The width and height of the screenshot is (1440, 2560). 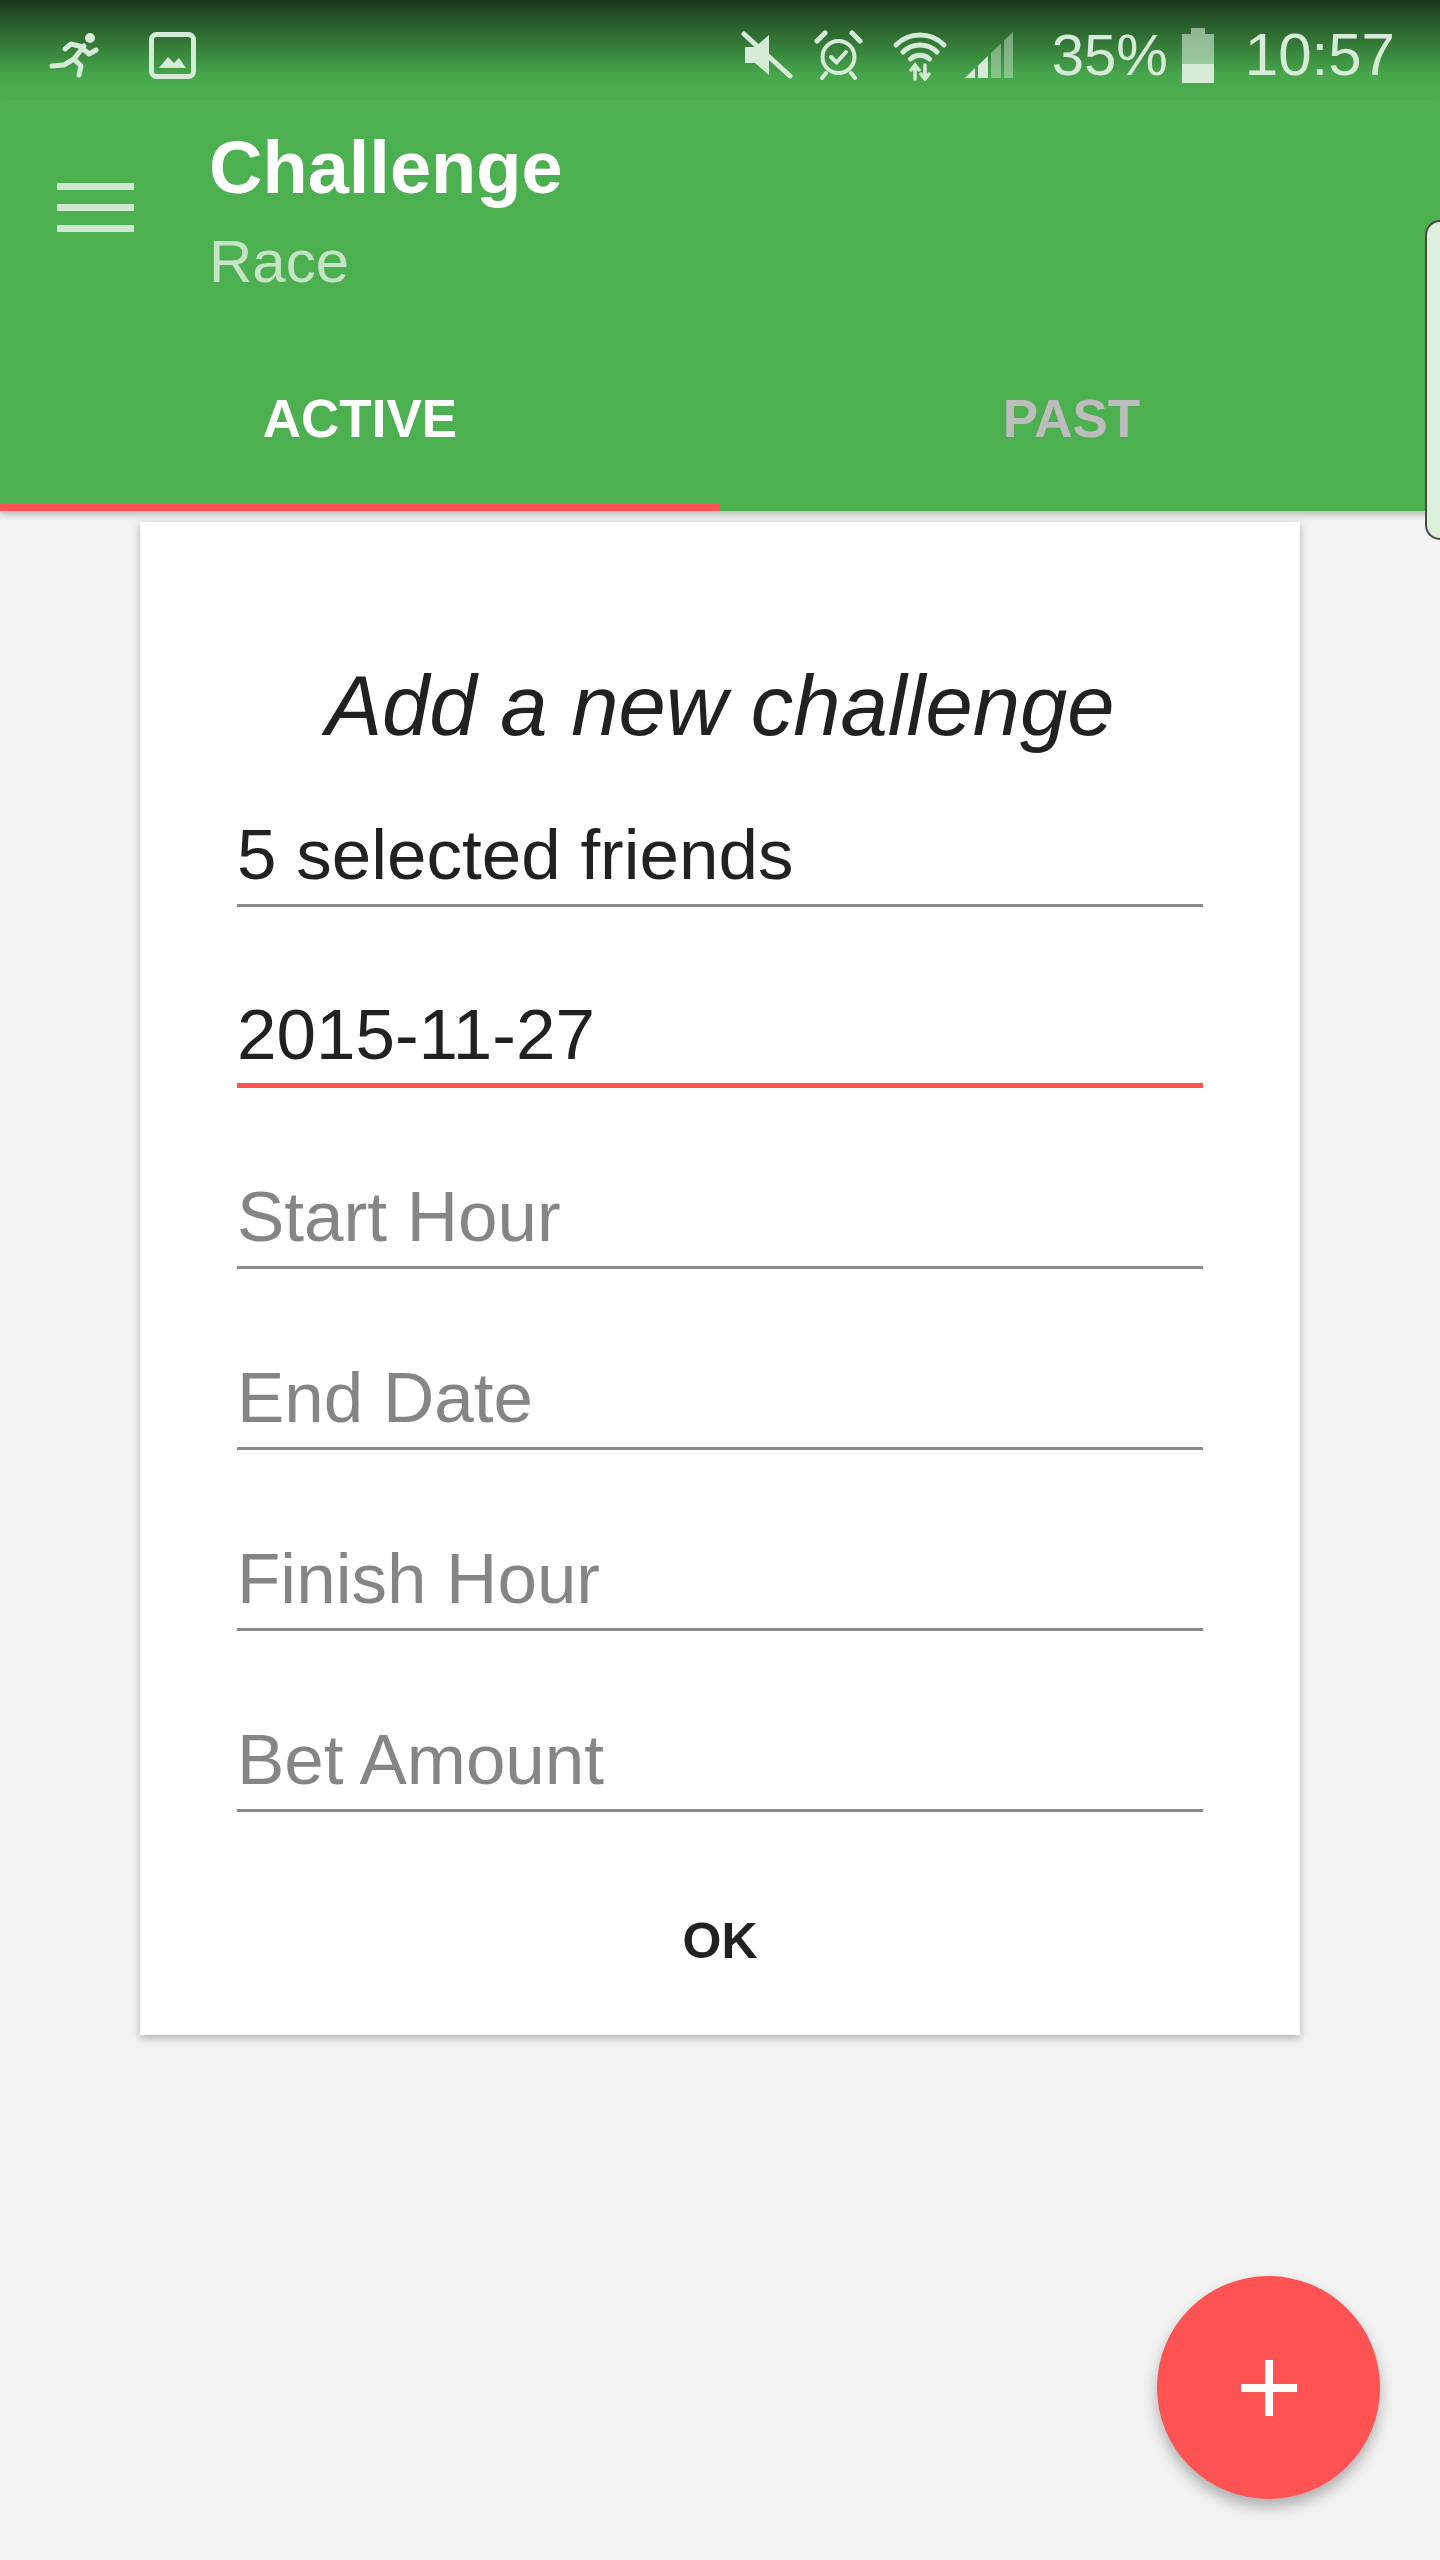 I want to click on status-time: 10:57, so click(x=1319, y=55).